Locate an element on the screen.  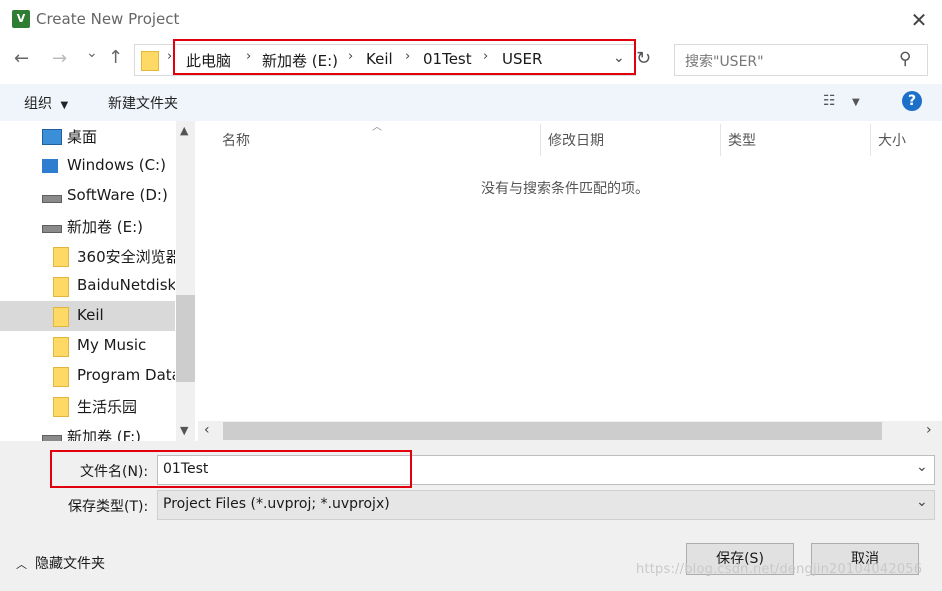
search-placeholder: 搜索"USER" is located at coordinates (724, 62).